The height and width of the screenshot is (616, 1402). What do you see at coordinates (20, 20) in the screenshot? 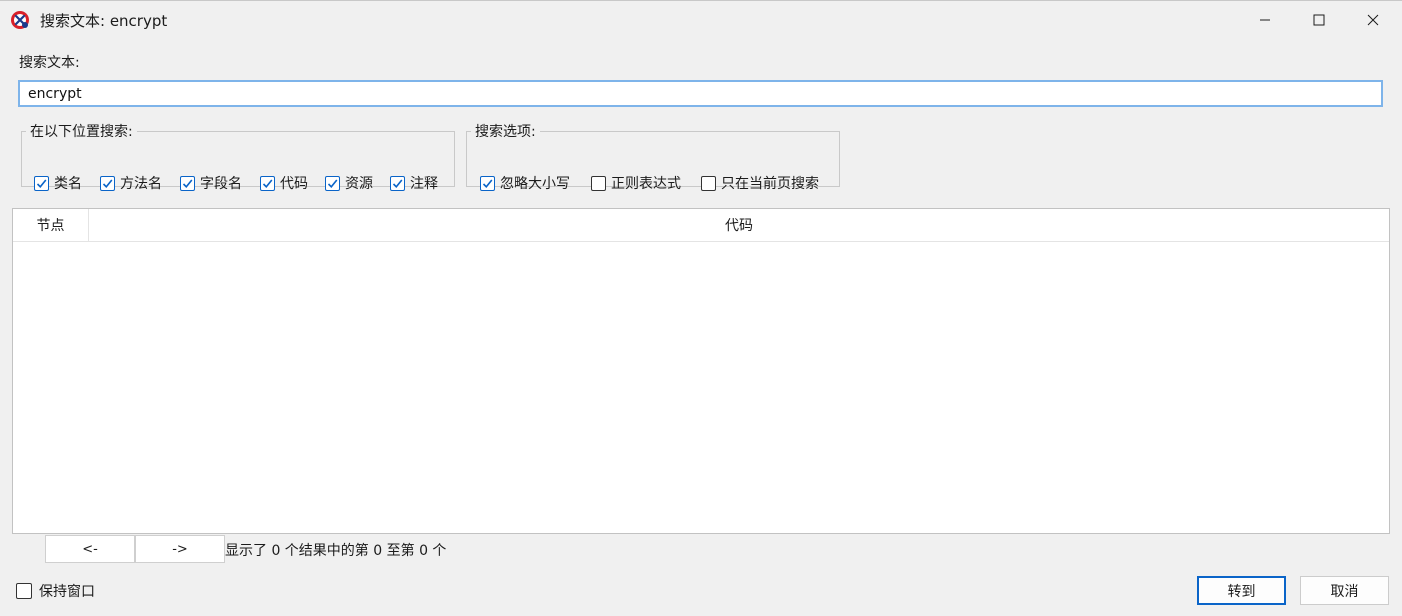
I see `jadx-app-icon` at bounding box center [20, 20].